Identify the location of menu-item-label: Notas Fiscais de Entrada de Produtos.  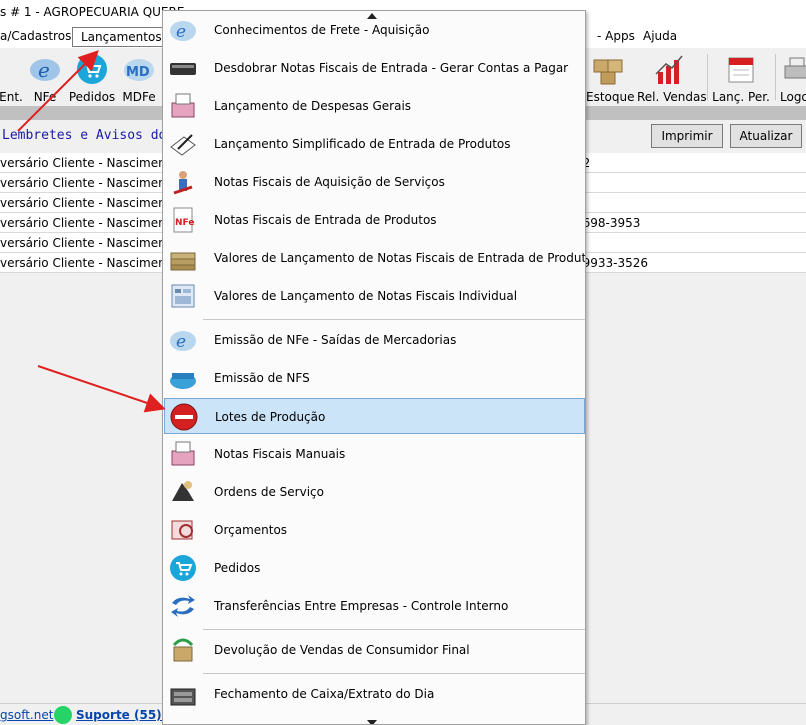
(325, 220).